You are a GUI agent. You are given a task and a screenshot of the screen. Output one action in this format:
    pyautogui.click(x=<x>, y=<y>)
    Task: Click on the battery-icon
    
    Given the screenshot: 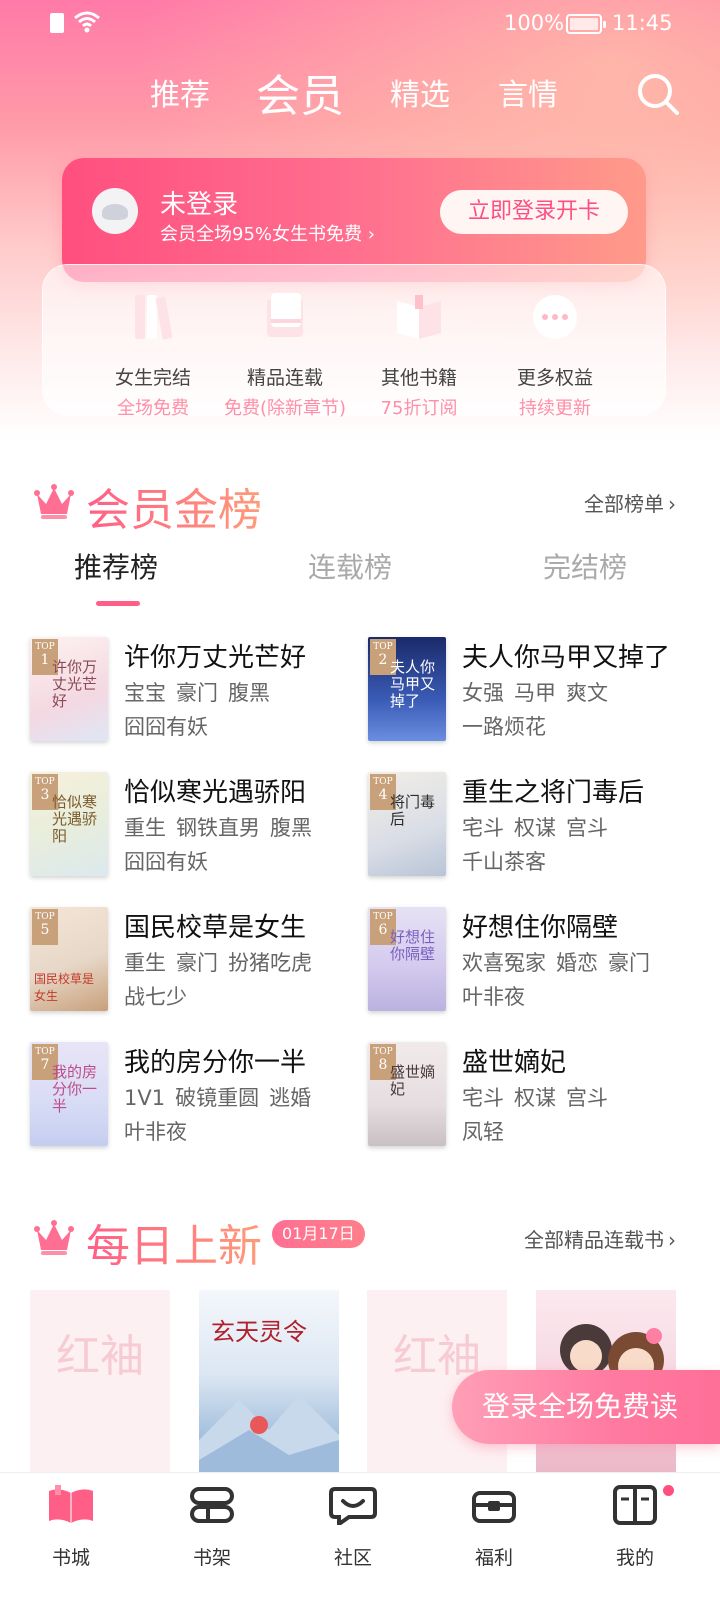 What is the action you would take?
    pyautogui.click(x=586, y=24)
    